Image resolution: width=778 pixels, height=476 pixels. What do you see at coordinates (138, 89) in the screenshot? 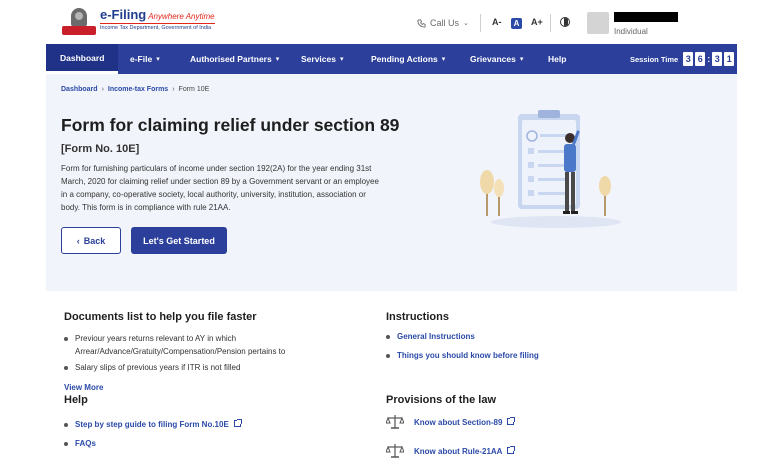
I see `breadcrumb-income-tax-forms: Income-tax Forms` at bounding box center [138, 89].